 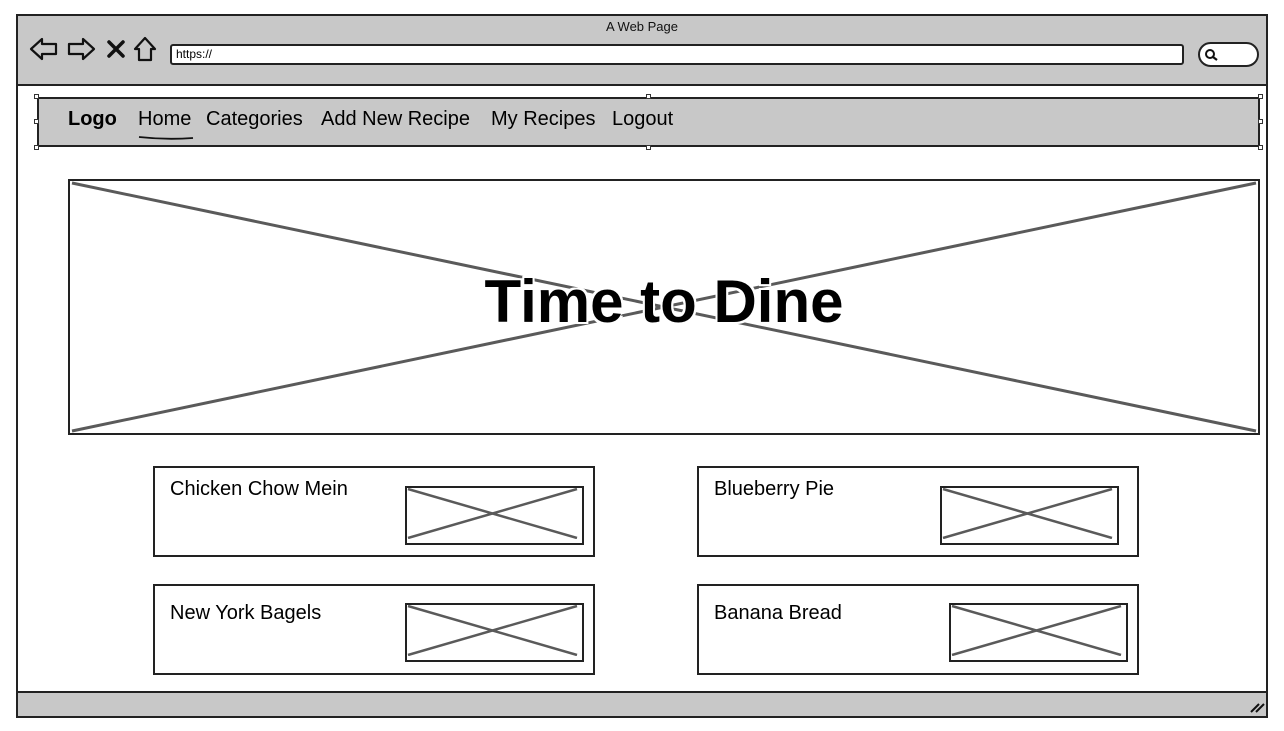 I want to click on active-underline, so click(x=166, y=137).